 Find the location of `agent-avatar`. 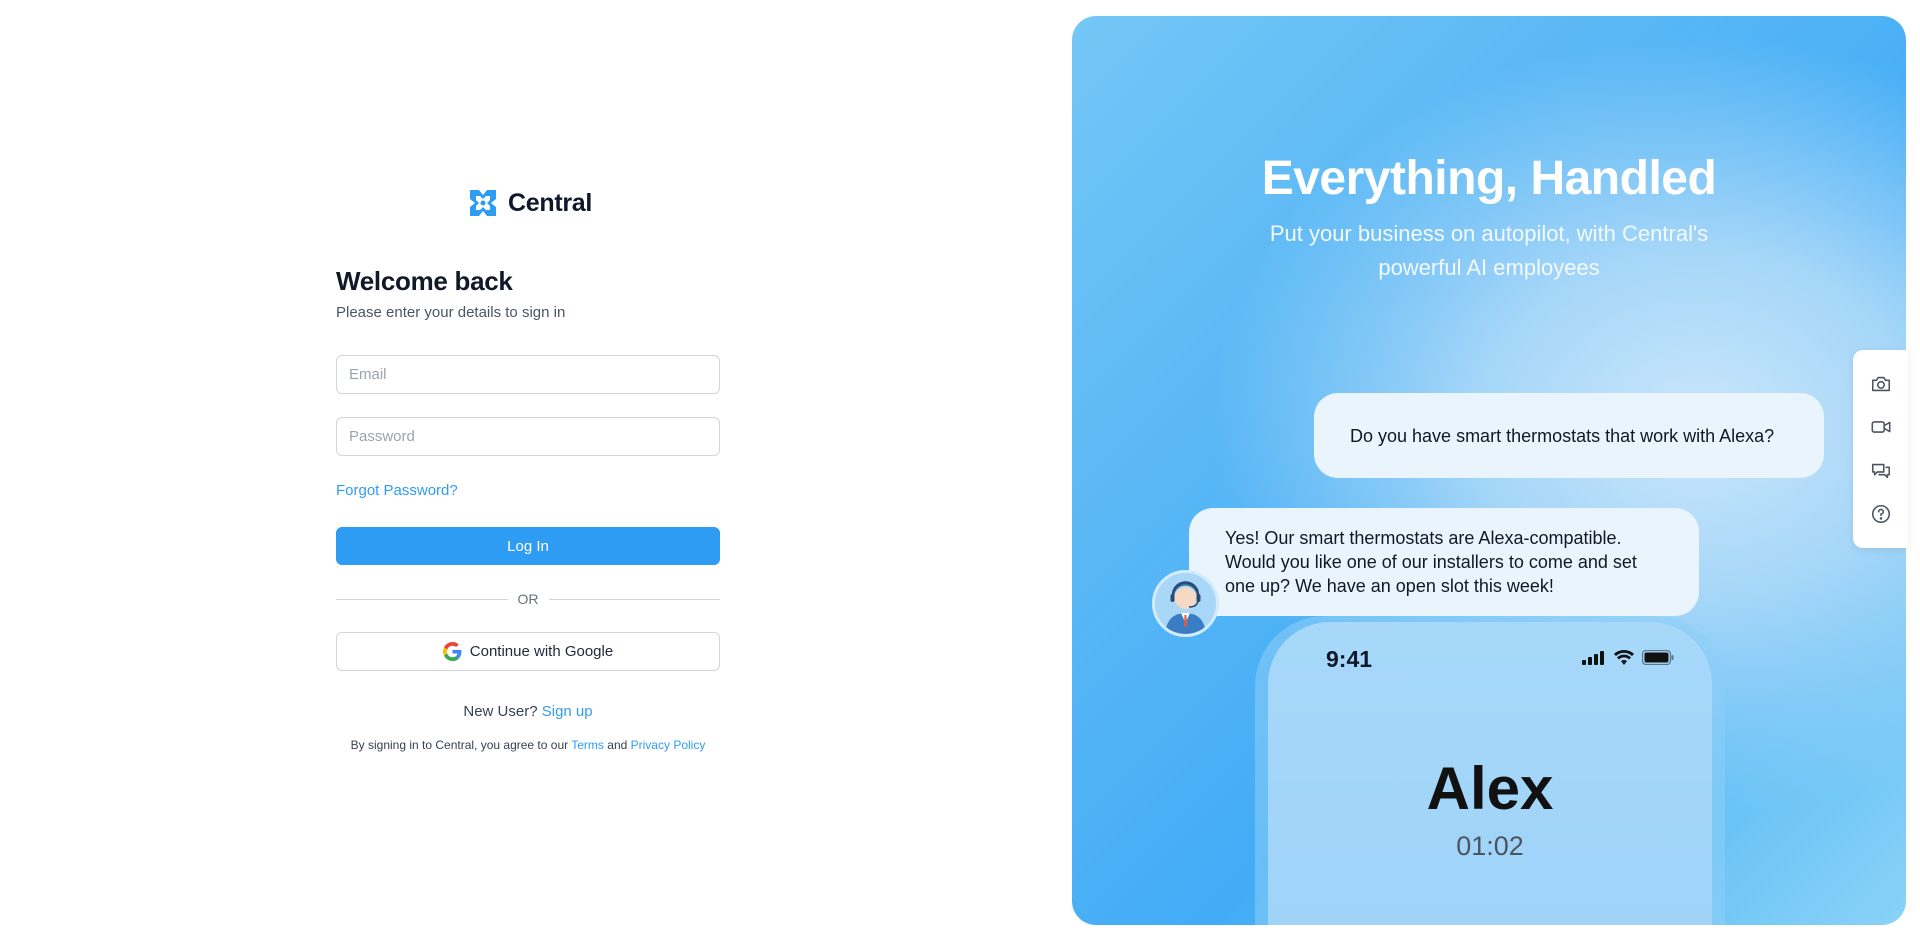

agent-avatar is located at coordinates (1185, 603).